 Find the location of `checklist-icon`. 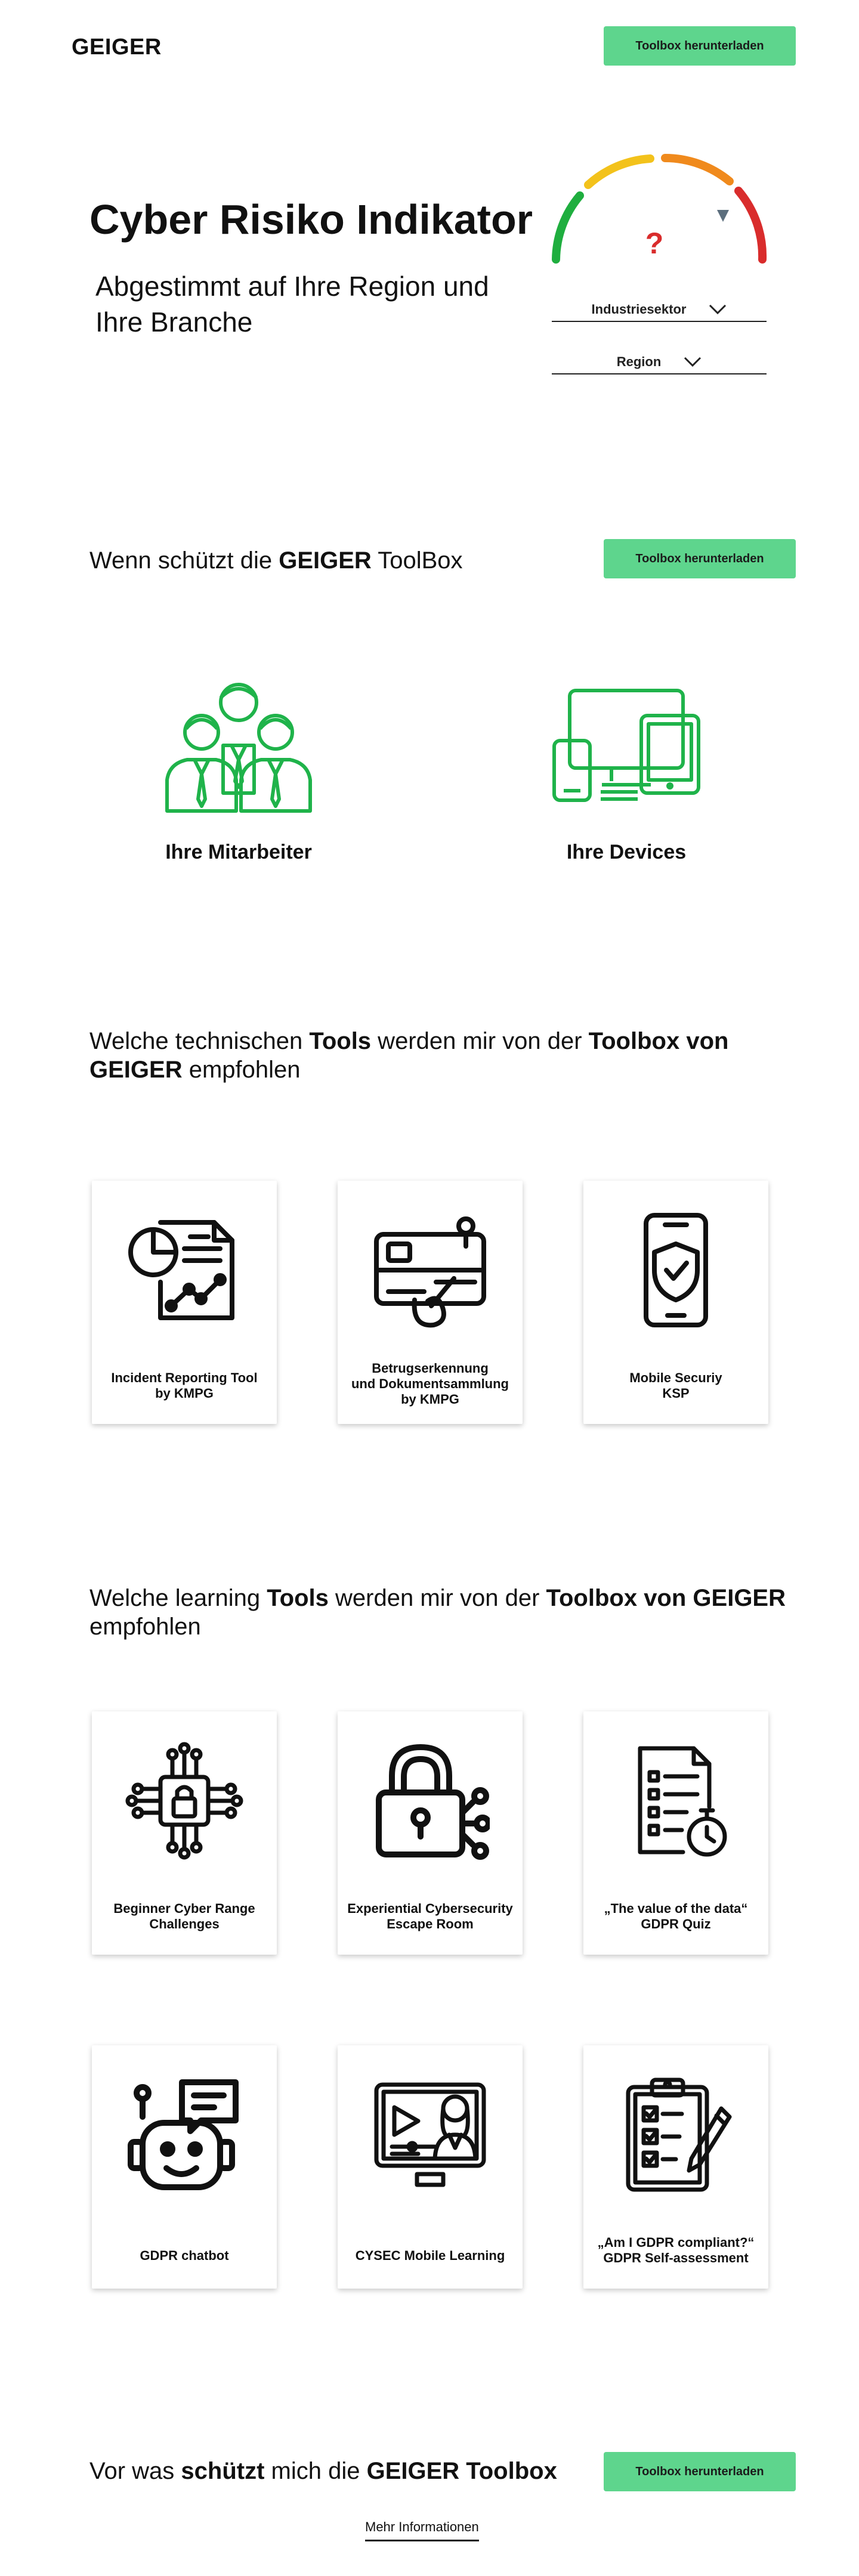

checklist-icon is located at coordinates (679, 2134).